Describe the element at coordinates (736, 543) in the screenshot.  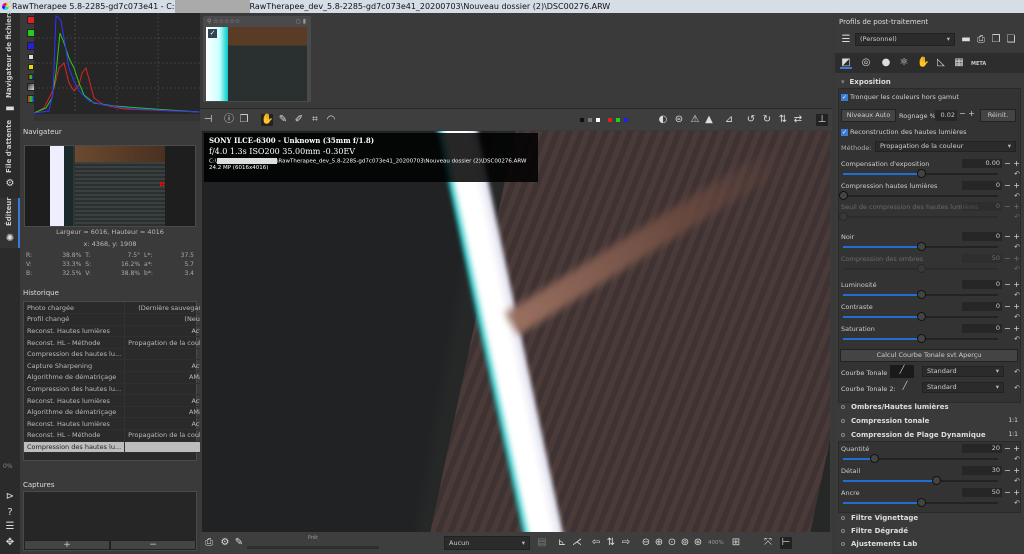
I see `new-detail-window-icon: ⊞` at that location.